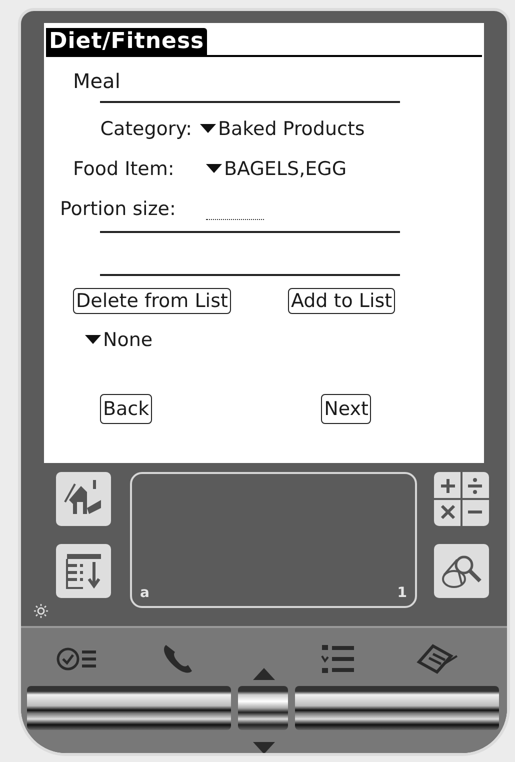 This screenshot has width=515, height=762. I want to click on search-icon, so click(461, 571).